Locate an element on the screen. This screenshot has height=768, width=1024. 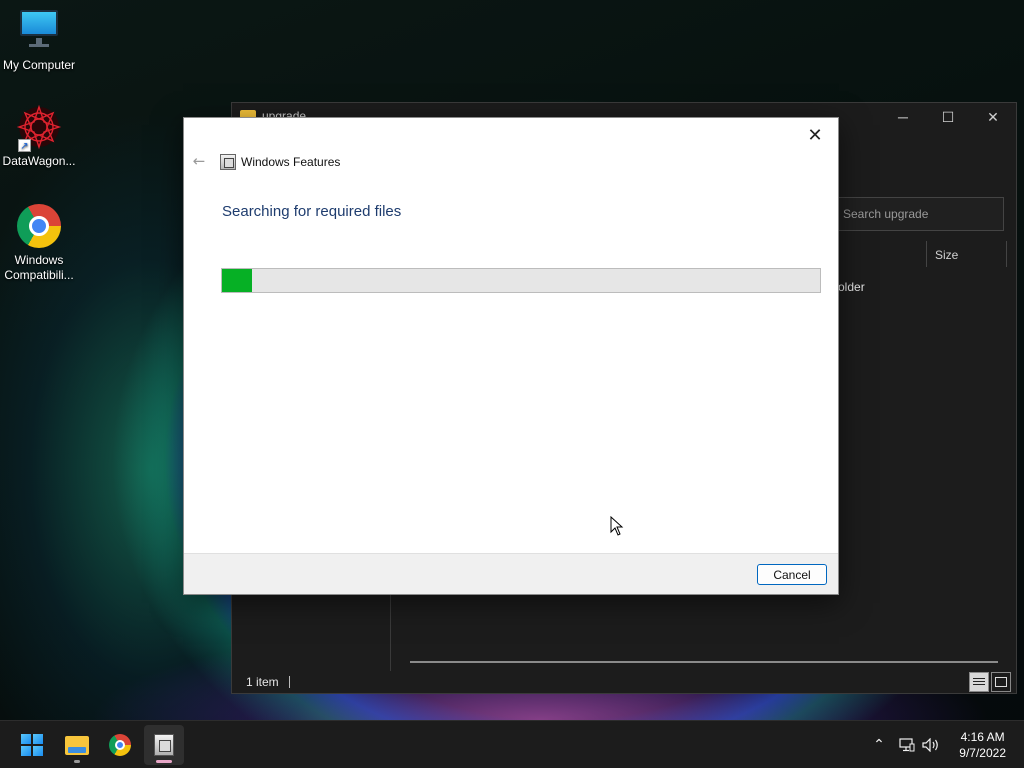
computer-icon is located at coordinates (39, 31).